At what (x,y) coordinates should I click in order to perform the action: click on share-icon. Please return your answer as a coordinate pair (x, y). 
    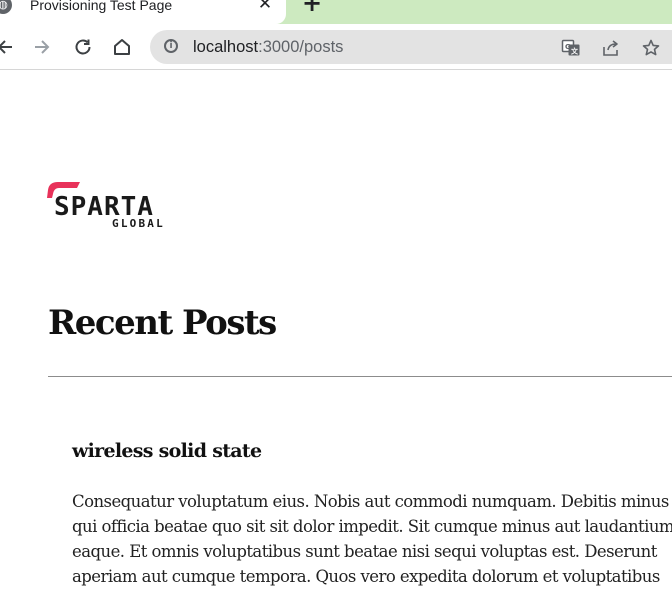
    Looking at the image, I should click on (611, 48).